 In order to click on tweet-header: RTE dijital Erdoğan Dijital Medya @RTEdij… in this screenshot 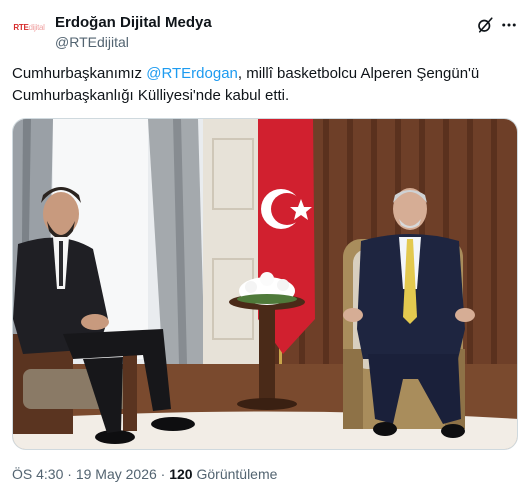, I will do `click(265, 32)`.